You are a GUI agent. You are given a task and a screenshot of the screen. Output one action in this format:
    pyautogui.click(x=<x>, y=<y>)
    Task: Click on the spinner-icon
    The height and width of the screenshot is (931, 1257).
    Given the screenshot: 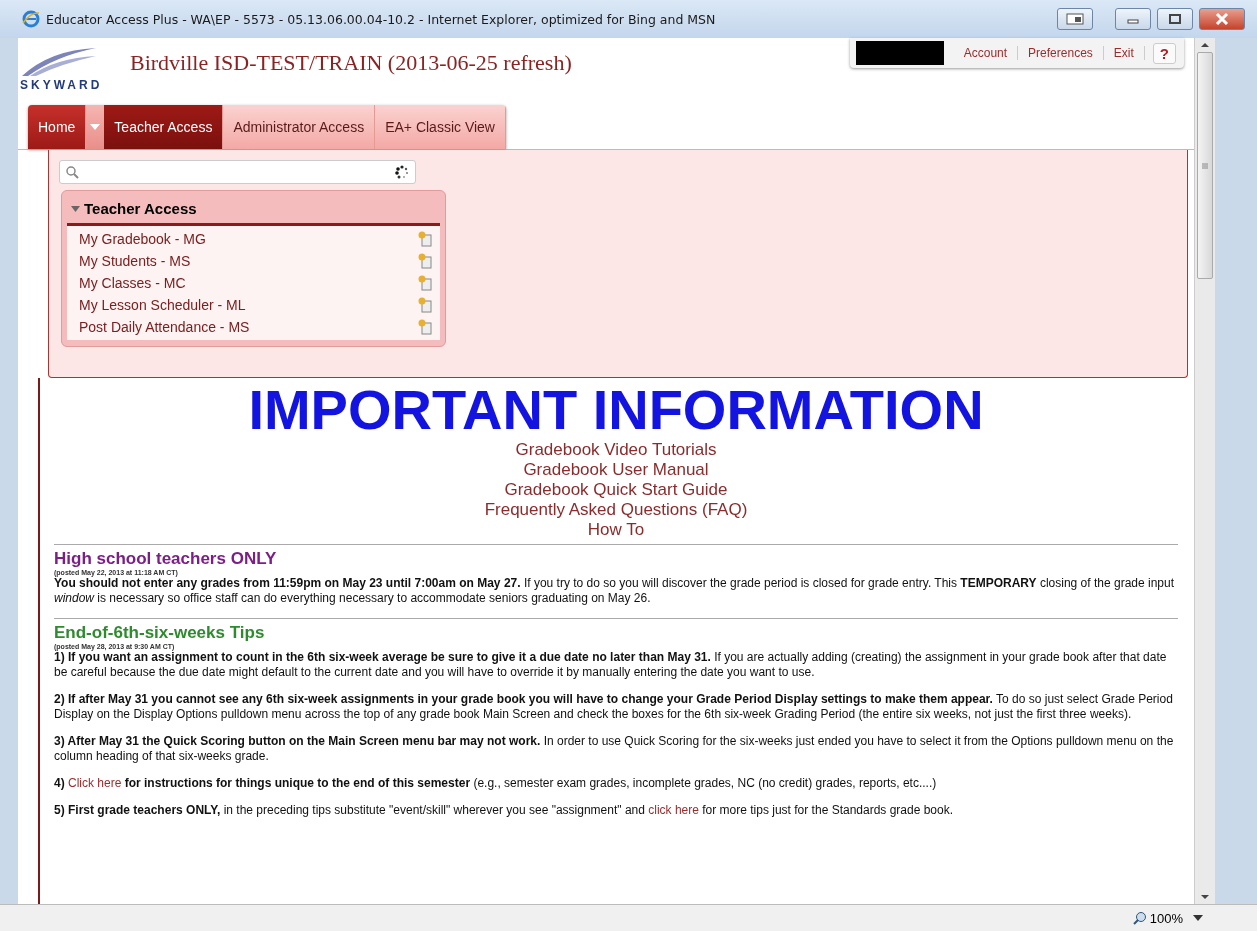 What is the action you would take?
    pyautogui.click(x=402, y=172)
    